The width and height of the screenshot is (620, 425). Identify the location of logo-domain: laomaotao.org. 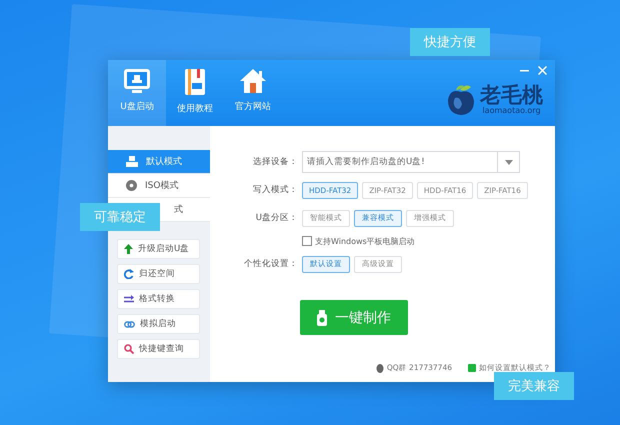
(511, 110).